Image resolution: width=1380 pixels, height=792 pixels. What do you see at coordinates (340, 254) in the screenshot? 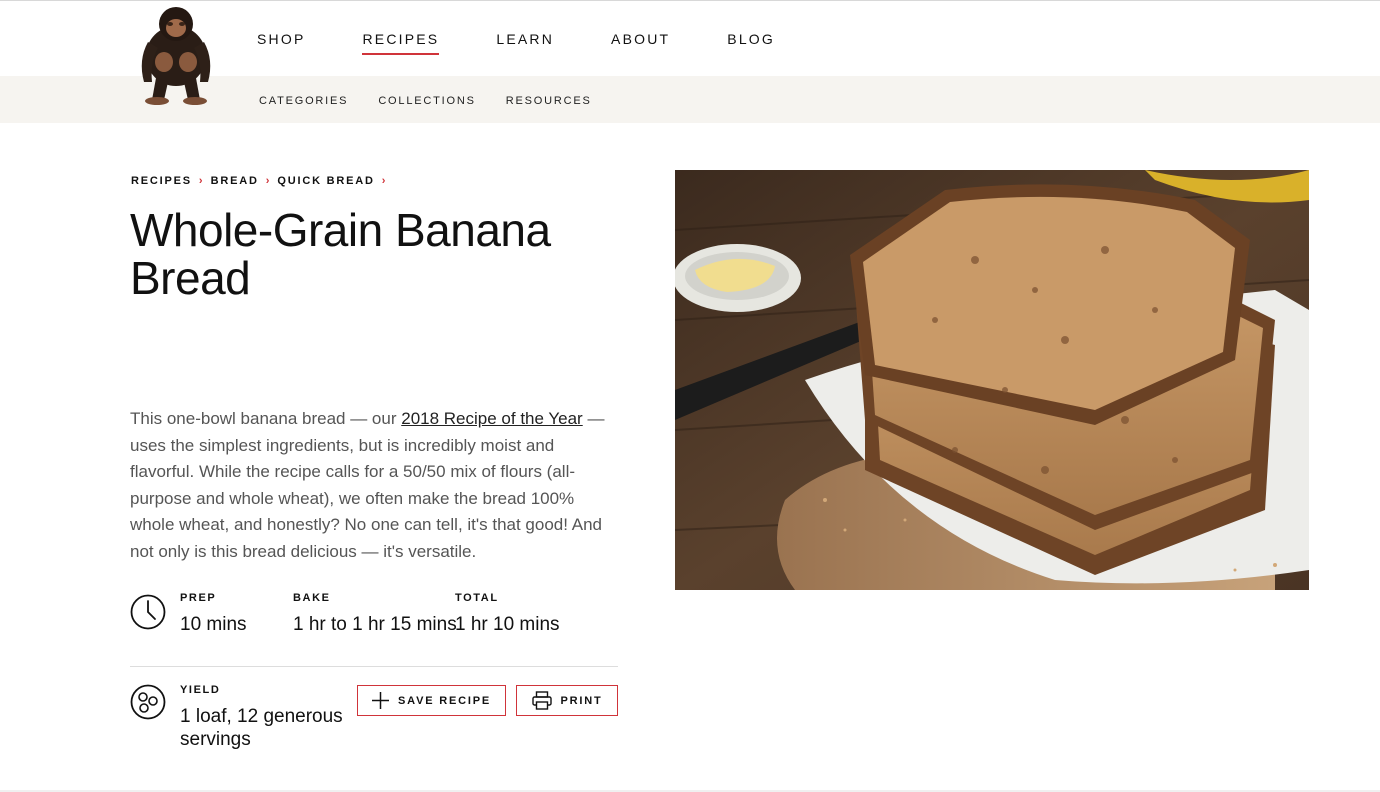
I see `page-title: Whole-Grain Banana Bread` at bounding box center [340, 254].